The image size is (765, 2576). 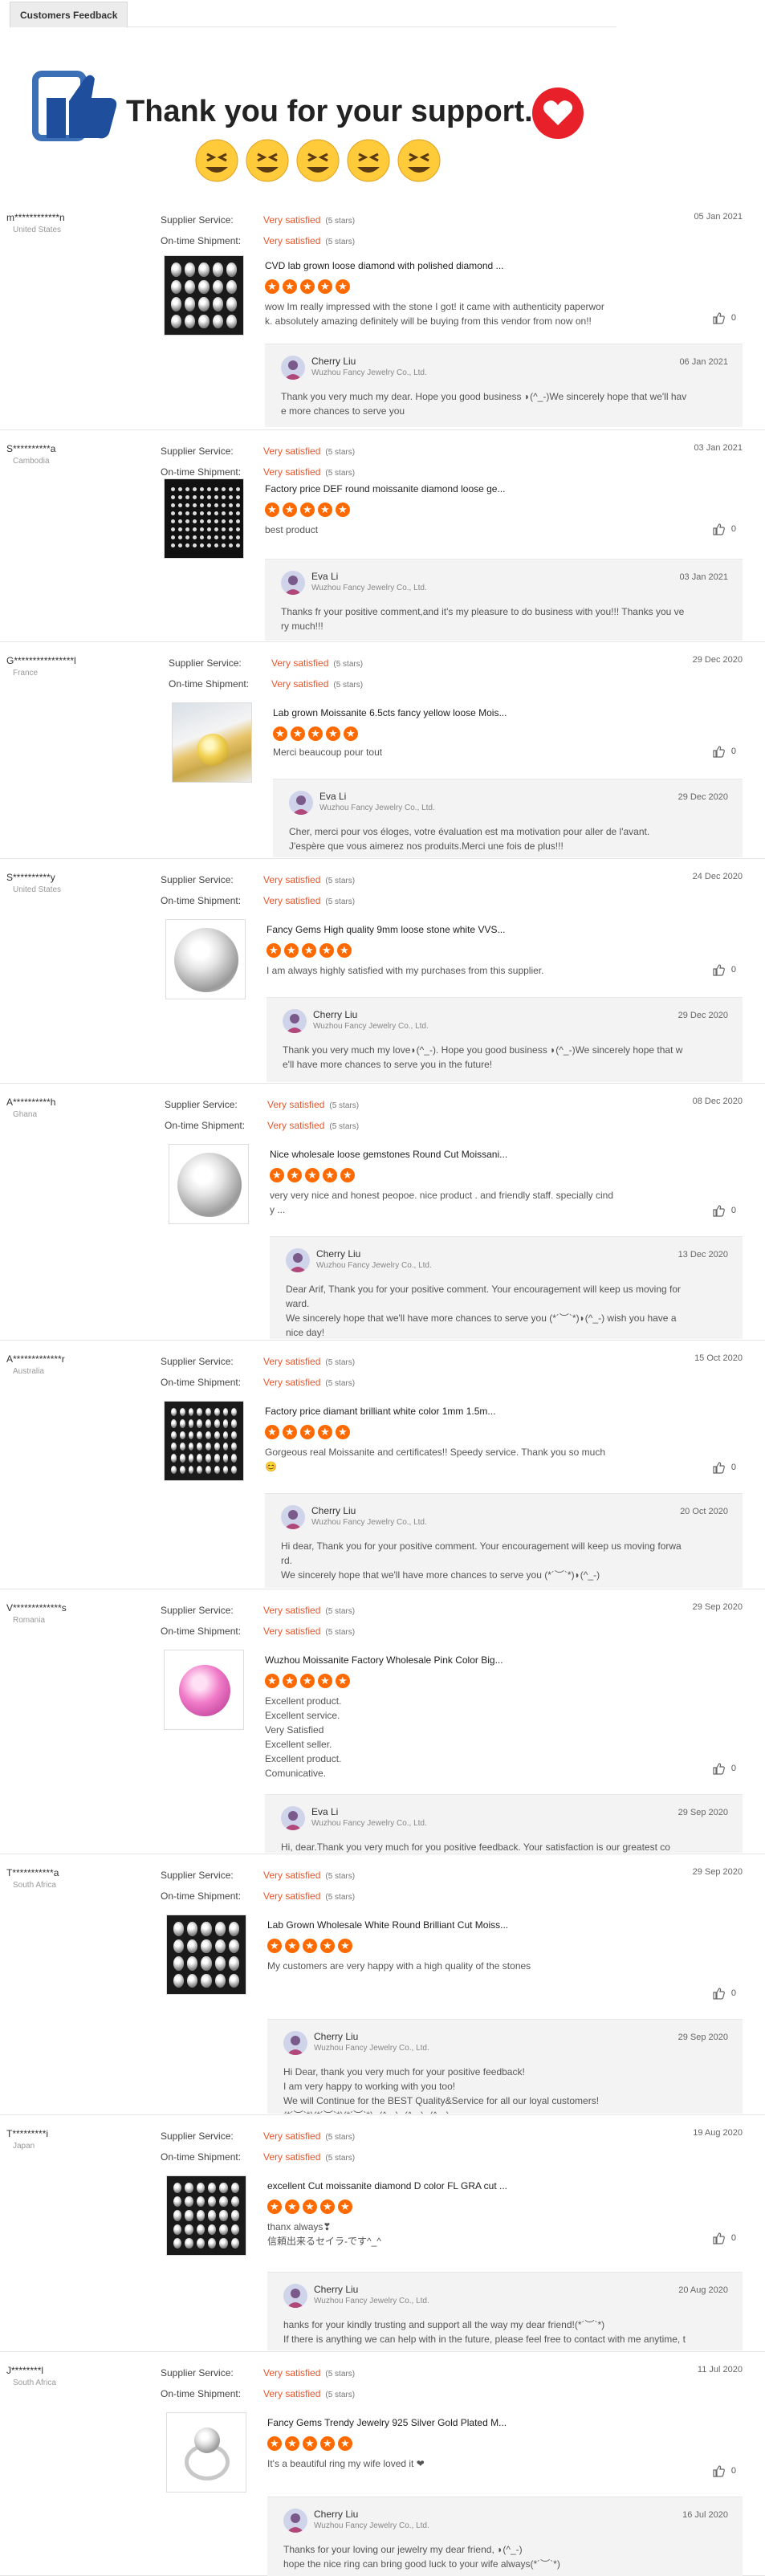 What do you see at coordinates (720, 2370) in the screenshot?
I see `review-date: 11 Jul 2020` at bounding box center [720, 2370].